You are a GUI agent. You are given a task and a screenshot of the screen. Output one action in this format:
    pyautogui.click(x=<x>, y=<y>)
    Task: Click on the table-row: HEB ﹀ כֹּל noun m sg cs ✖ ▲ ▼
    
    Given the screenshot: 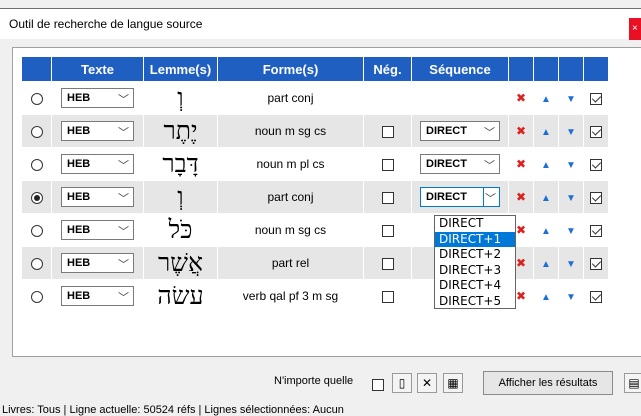 What is the action you would take?
    pyautogui.click(x=315, y=230)
    